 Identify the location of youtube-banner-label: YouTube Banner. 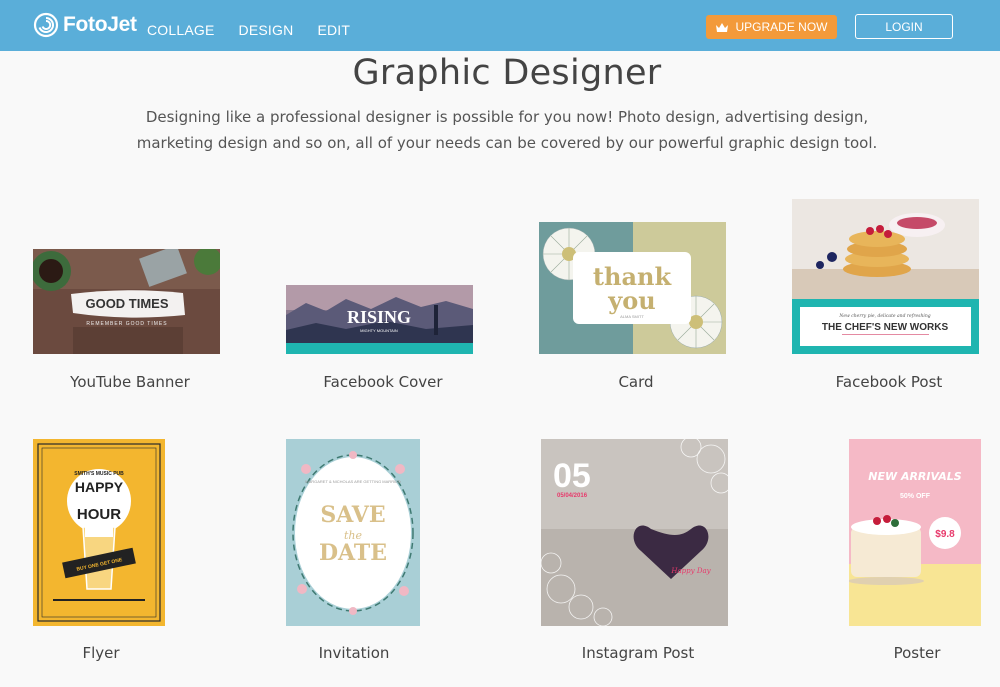
(130, 382).